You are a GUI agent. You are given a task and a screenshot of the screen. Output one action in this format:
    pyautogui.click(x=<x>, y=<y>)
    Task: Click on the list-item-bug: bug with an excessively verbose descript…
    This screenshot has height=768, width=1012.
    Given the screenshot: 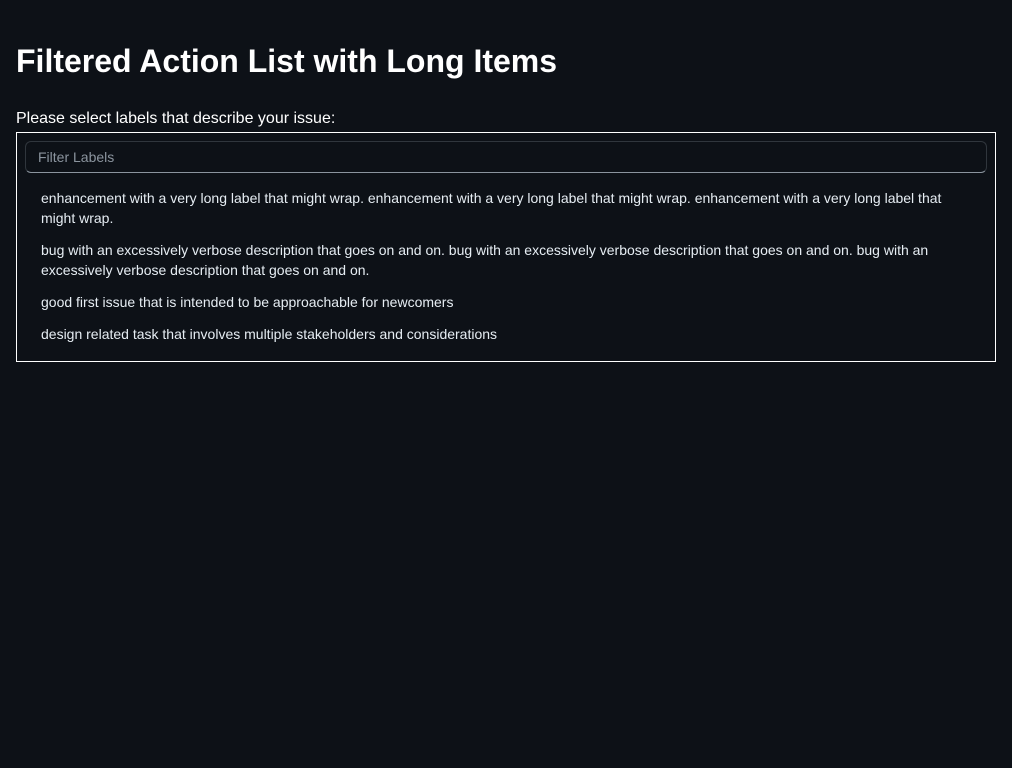 What is the action you would take?
    pyautogui.click(x=506, y=260)
    